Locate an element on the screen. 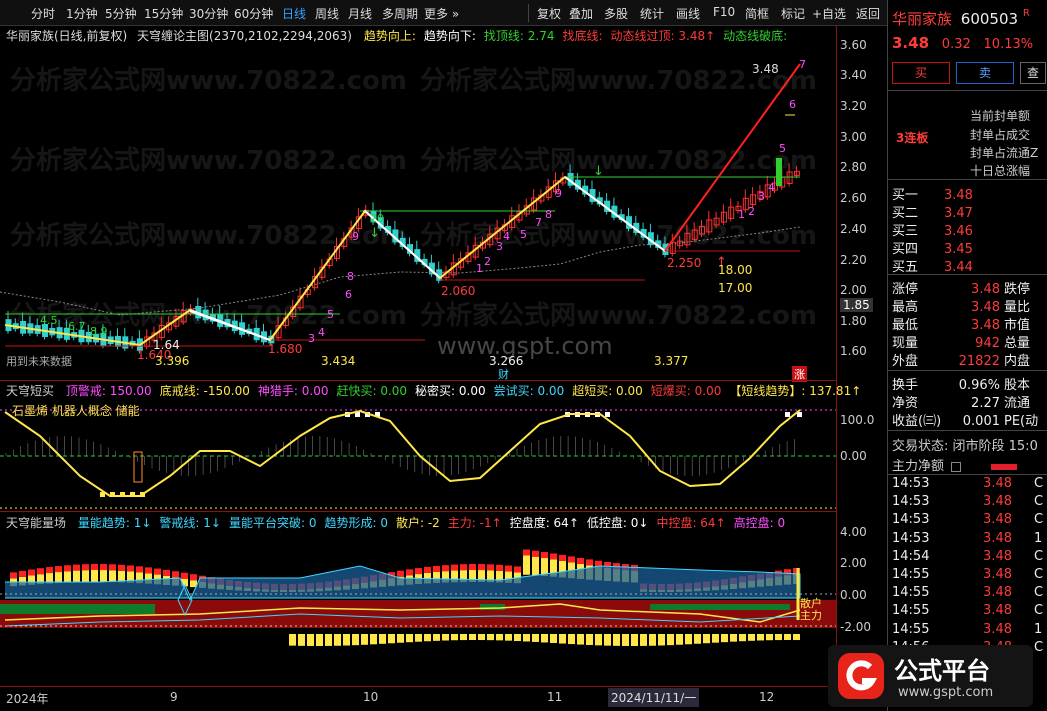  stat-row: 最高 3.48 量比 is located at coordinates (961, 307).